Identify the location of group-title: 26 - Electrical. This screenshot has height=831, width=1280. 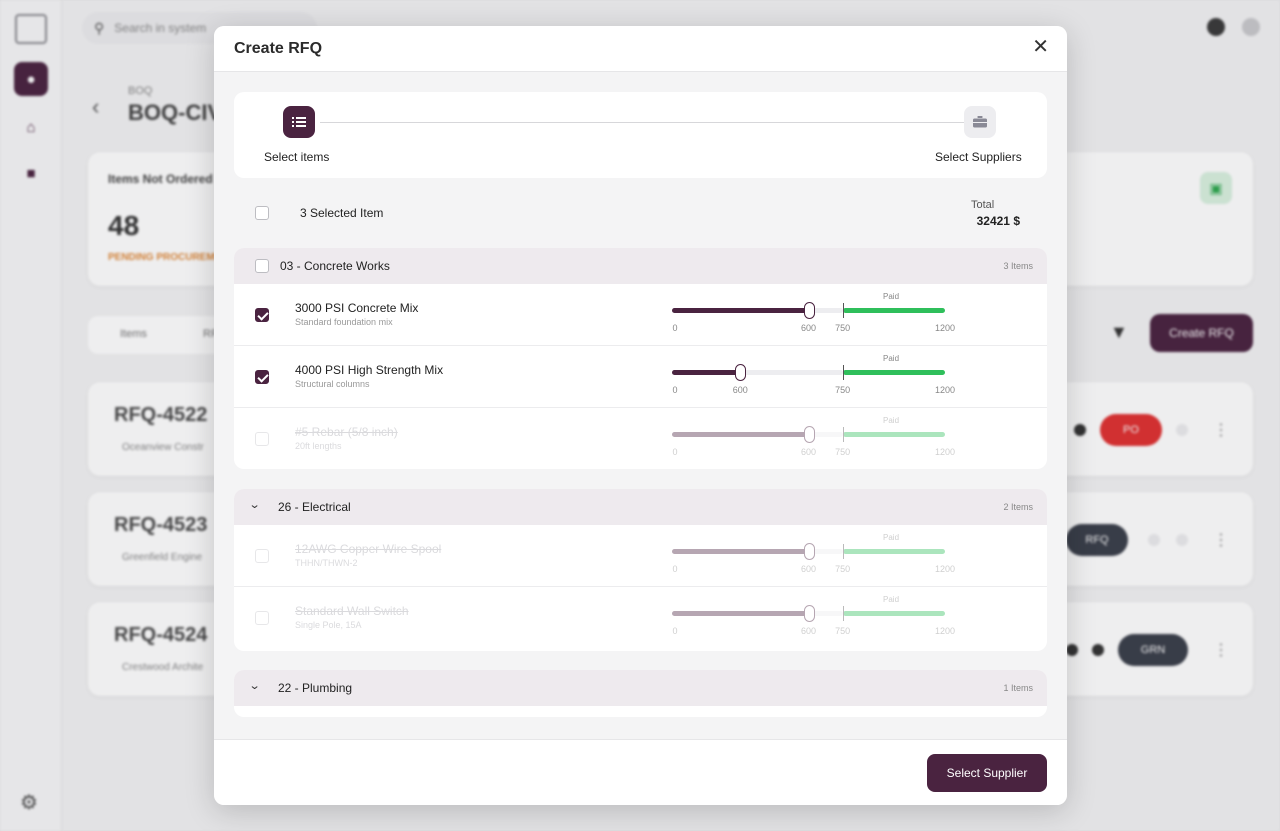
(314, 507).